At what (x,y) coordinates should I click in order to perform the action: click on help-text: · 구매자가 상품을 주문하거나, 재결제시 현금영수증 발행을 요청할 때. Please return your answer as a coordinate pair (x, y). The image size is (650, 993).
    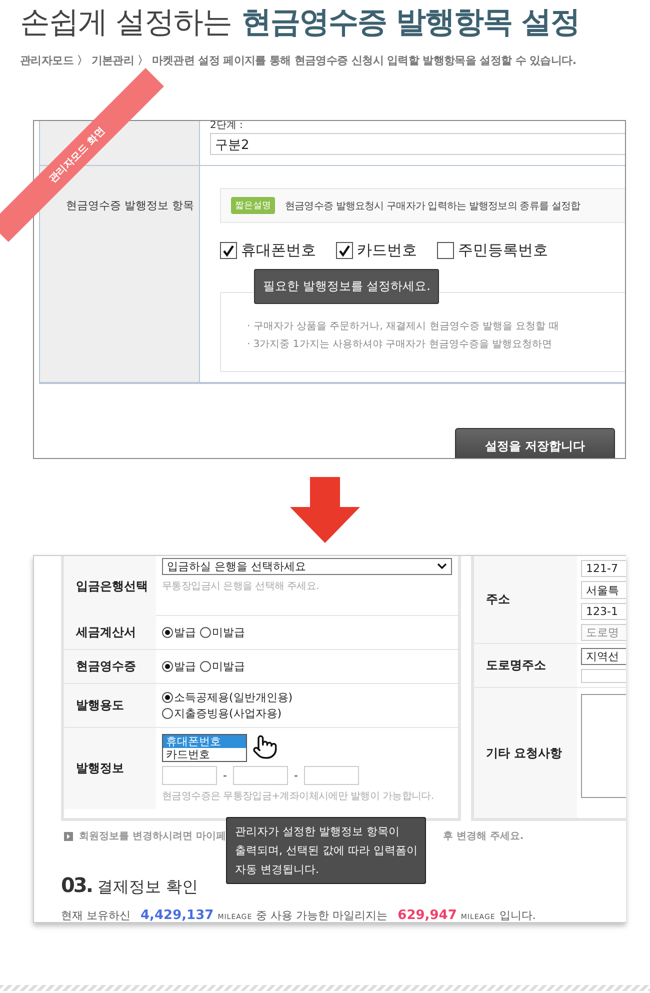
    Looking at the image, I should click on (403, 326).